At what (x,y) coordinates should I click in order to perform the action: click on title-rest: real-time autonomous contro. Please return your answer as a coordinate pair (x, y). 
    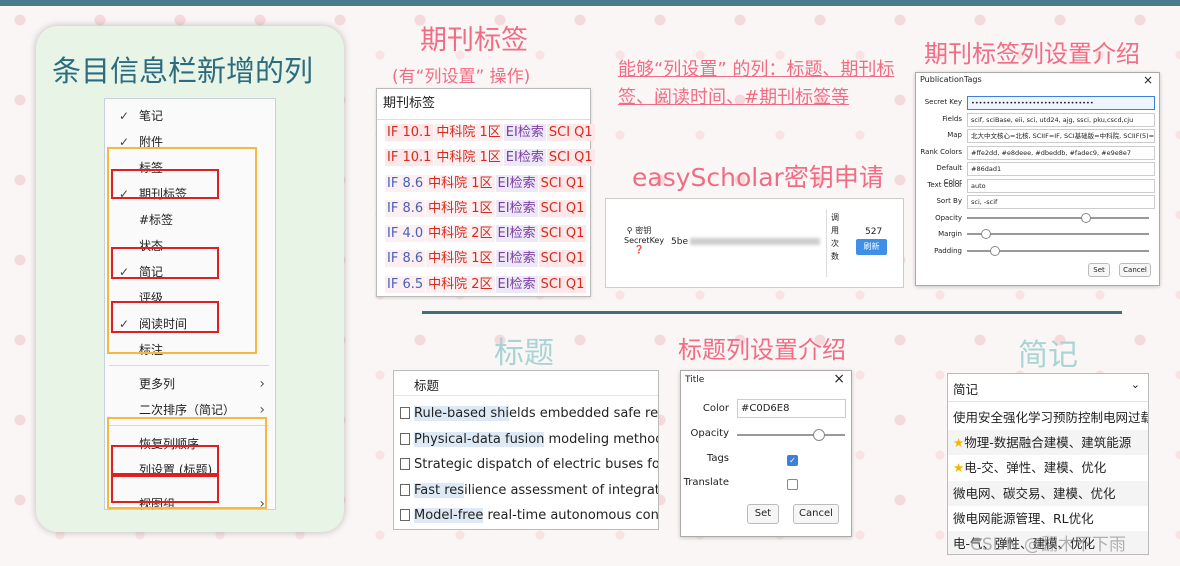
    Looking at the image, I should click on (570, 515).